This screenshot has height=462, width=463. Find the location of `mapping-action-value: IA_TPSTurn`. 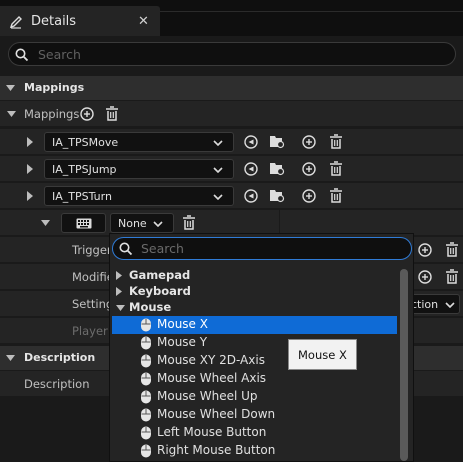

mapping-action-value: IA_TPSTurn is located at coordinates (82, 196).